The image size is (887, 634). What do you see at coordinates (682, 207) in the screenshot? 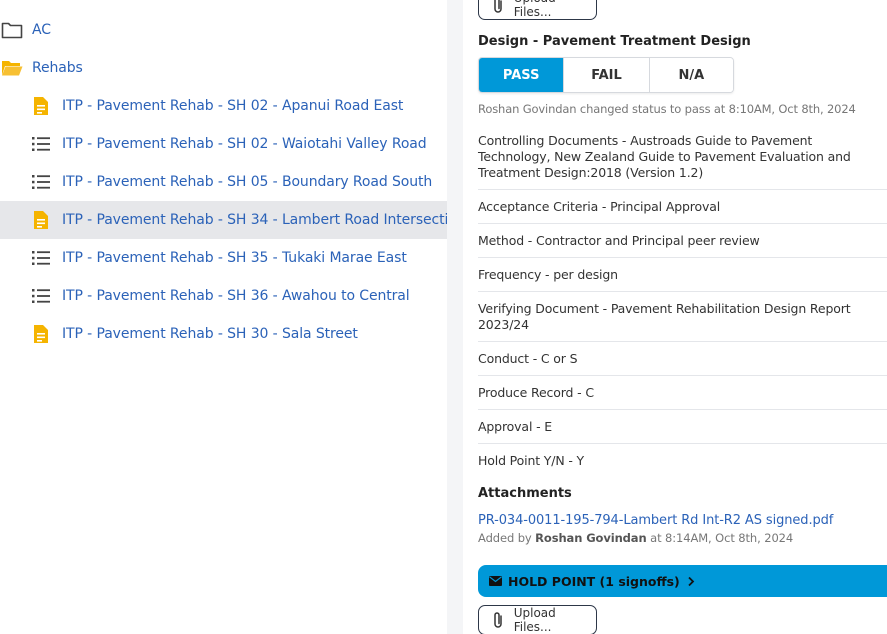
I see `criteria-item: Acceptance Criteria - Principal Approval` at bounding box center [682, 207].